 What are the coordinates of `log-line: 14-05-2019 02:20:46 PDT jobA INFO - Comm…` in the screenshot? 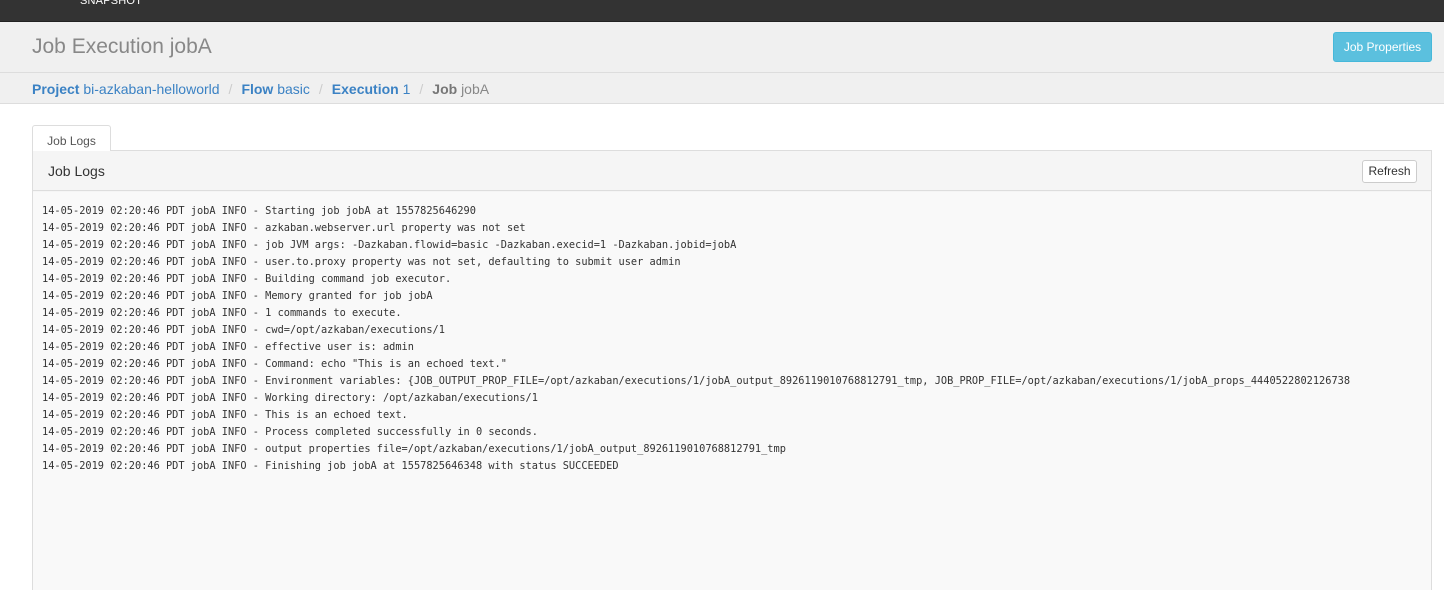 It's located at (274, 364).